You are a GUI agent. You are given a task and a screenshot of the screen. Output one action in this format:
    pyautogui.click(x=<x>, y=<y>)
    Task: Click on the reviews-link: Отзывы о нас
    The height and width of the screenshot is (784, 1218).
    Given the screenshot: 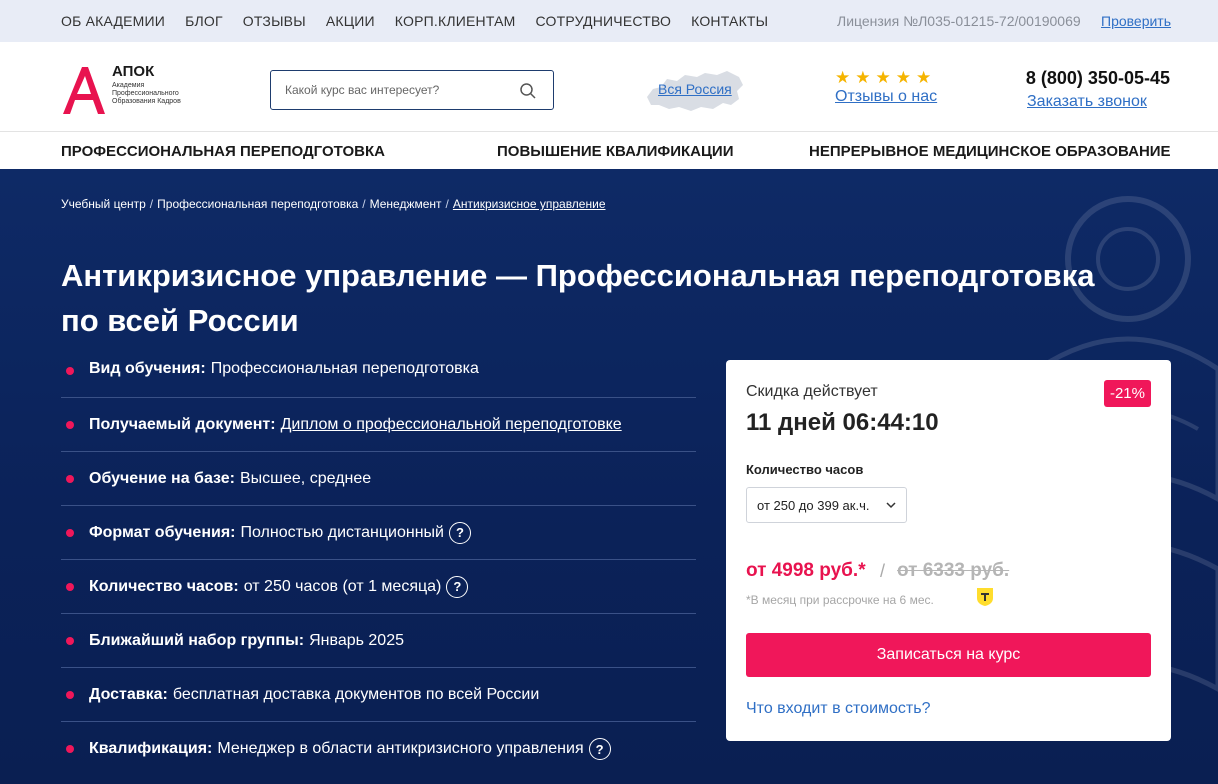 What is the action you would take?
    pyautogui.click(x=886, y=97)
    